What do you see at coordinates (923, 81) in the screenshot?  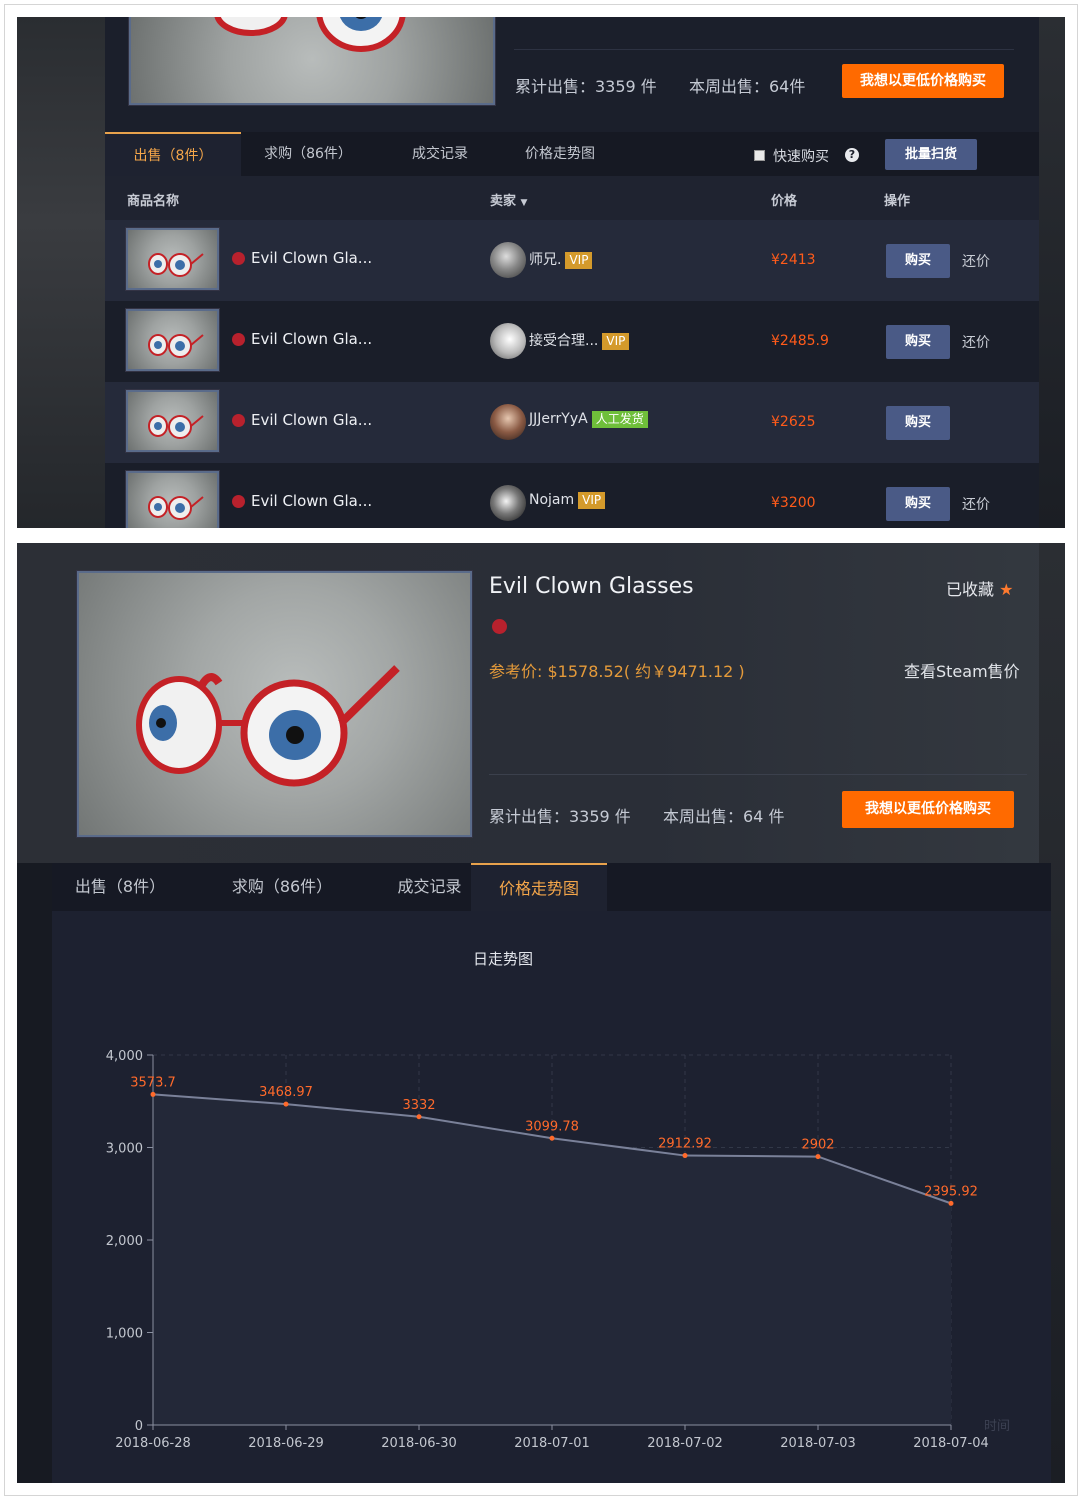 I see `buy-cheaper-button: 我想以更低价格购买` at bounding box center [923, 81].